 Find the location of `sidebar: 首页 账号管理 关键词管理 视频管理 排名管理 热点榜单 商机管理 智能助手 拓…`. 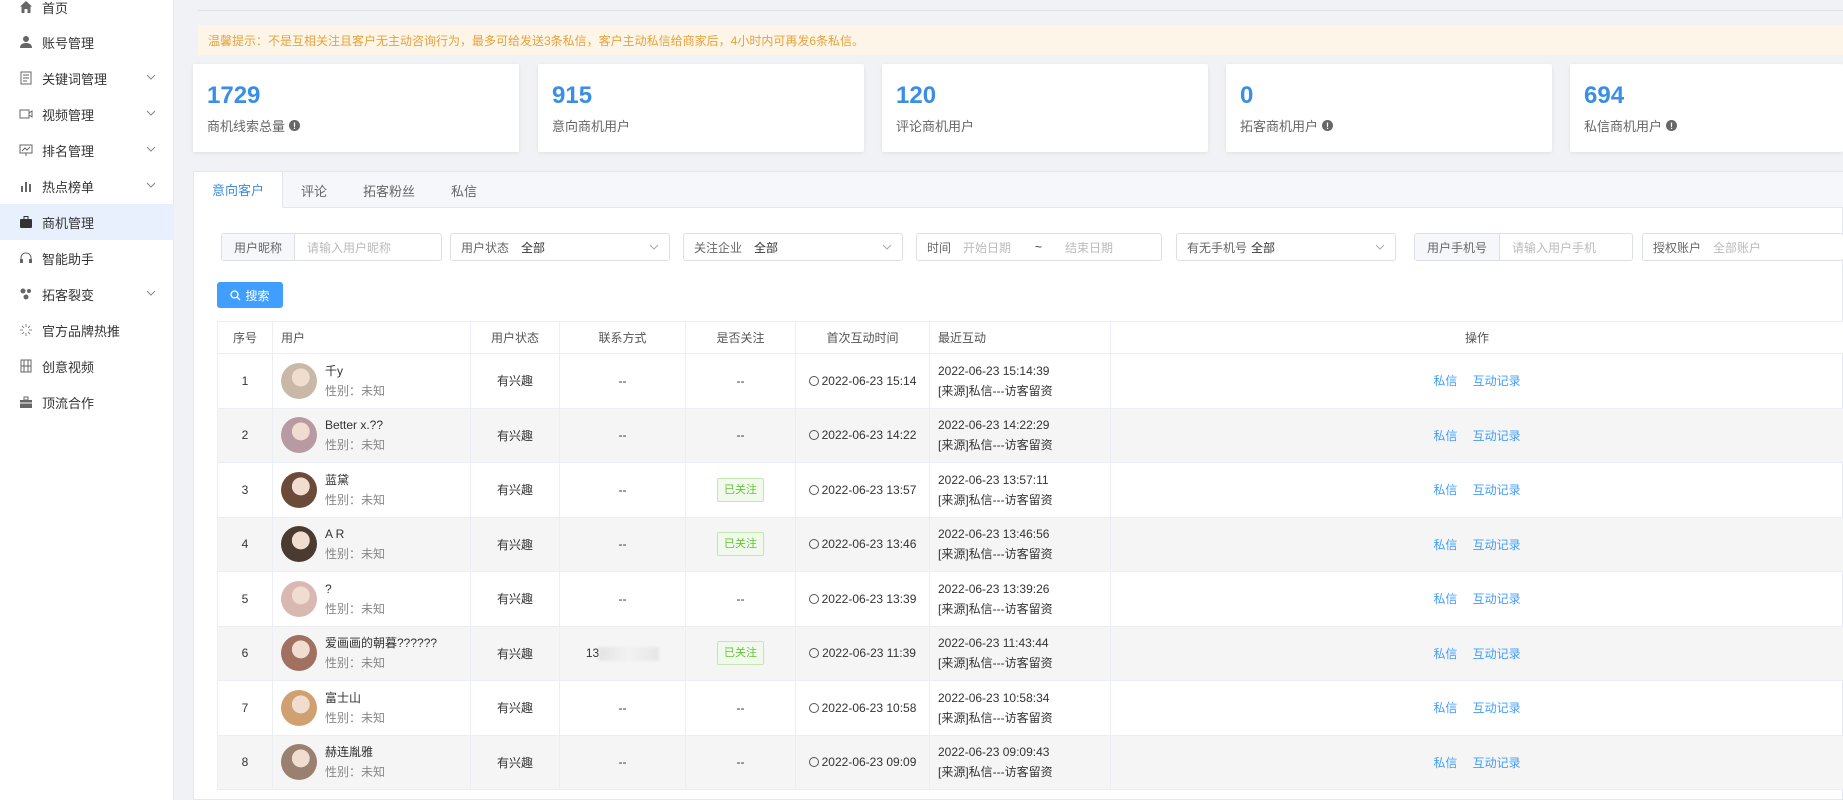

sidebar: 首页 账号管理 关键词管理 视频管理 排名管理 热点榜单 商机管理 智能助手 拓… is located at coordinates (87, 400).